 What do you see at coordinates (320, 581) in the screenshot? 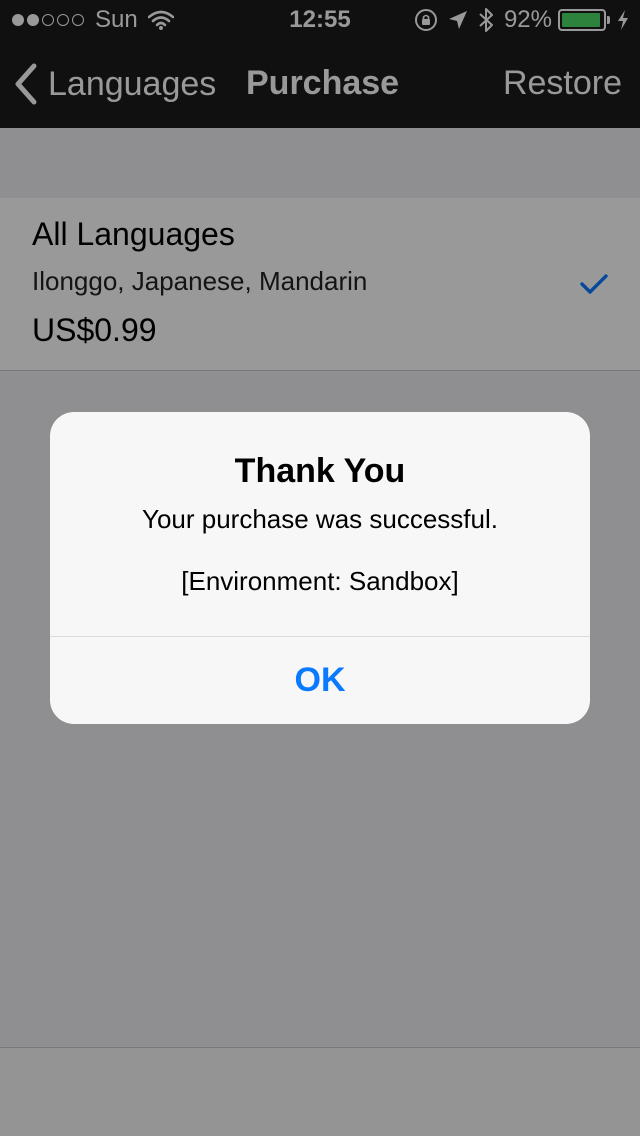
I see `alert-environment-note: [Environment: Sandbox]` at bounding box center [320, 581].